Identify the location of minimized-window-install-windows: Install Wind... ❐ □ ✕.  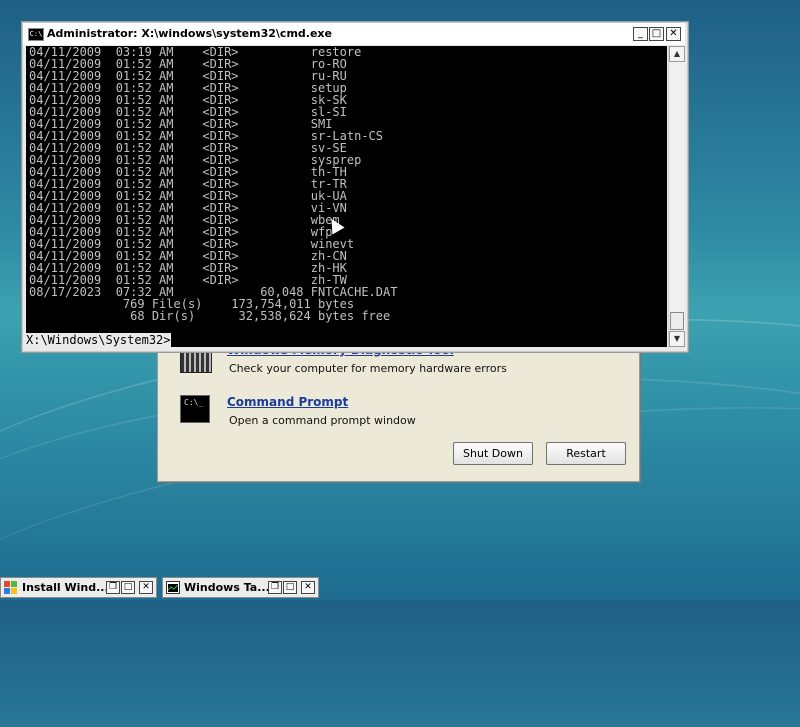
(78, 587).